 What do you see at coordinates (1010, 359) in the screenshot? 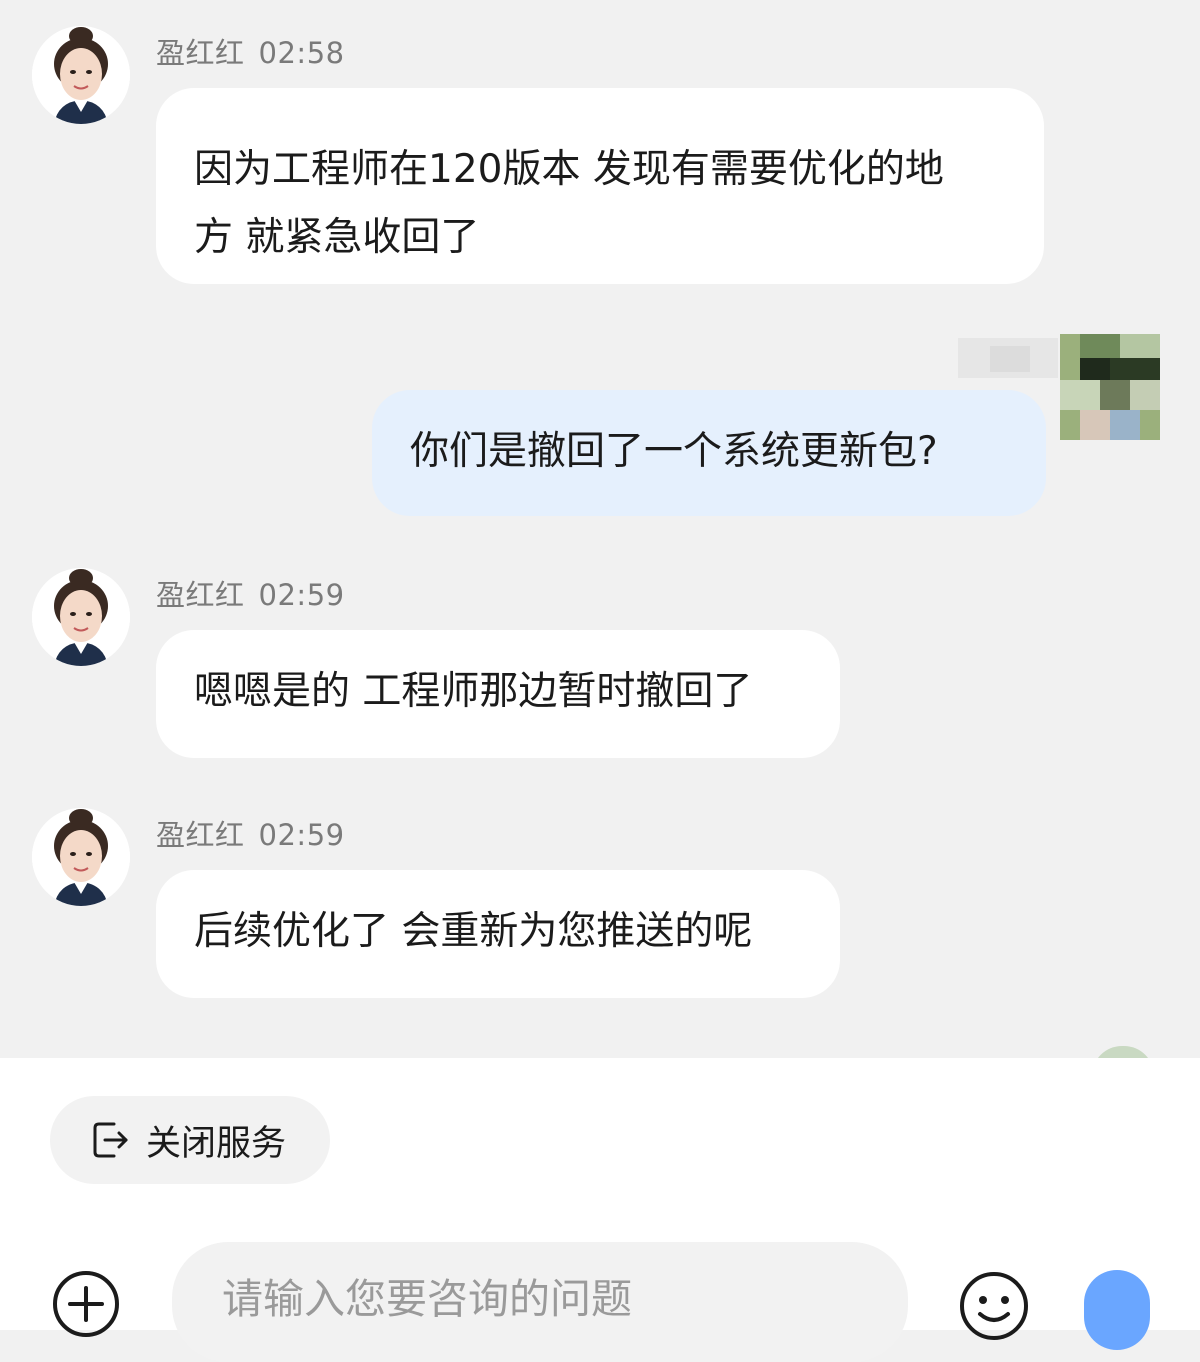
I see `pixelated-username` at bounding box center [1010, 359].